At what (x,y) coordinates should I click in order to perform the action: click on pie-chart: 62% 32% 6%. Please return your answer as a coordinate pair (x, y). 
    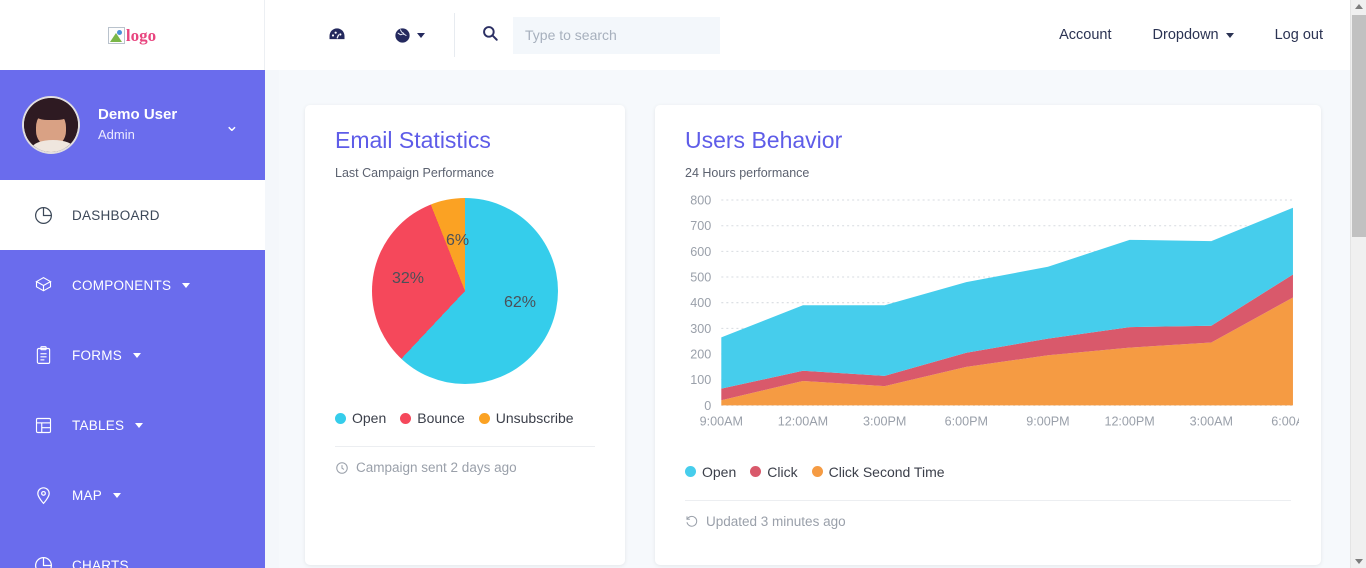
    Looking at the image, I should click on (465, 291).